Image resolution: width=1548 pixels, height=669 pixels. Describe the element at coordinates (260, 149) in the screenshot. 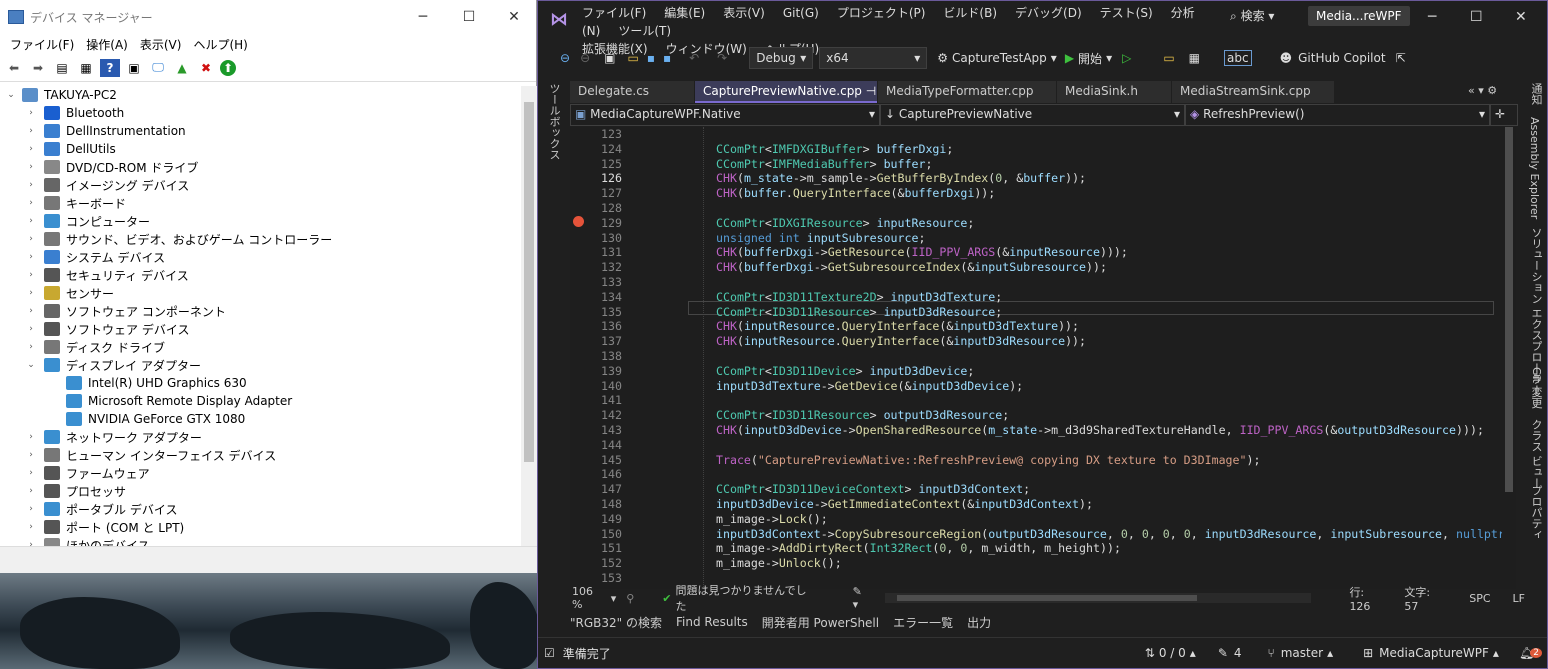

I see `device-category: › DellUtils` at that location.